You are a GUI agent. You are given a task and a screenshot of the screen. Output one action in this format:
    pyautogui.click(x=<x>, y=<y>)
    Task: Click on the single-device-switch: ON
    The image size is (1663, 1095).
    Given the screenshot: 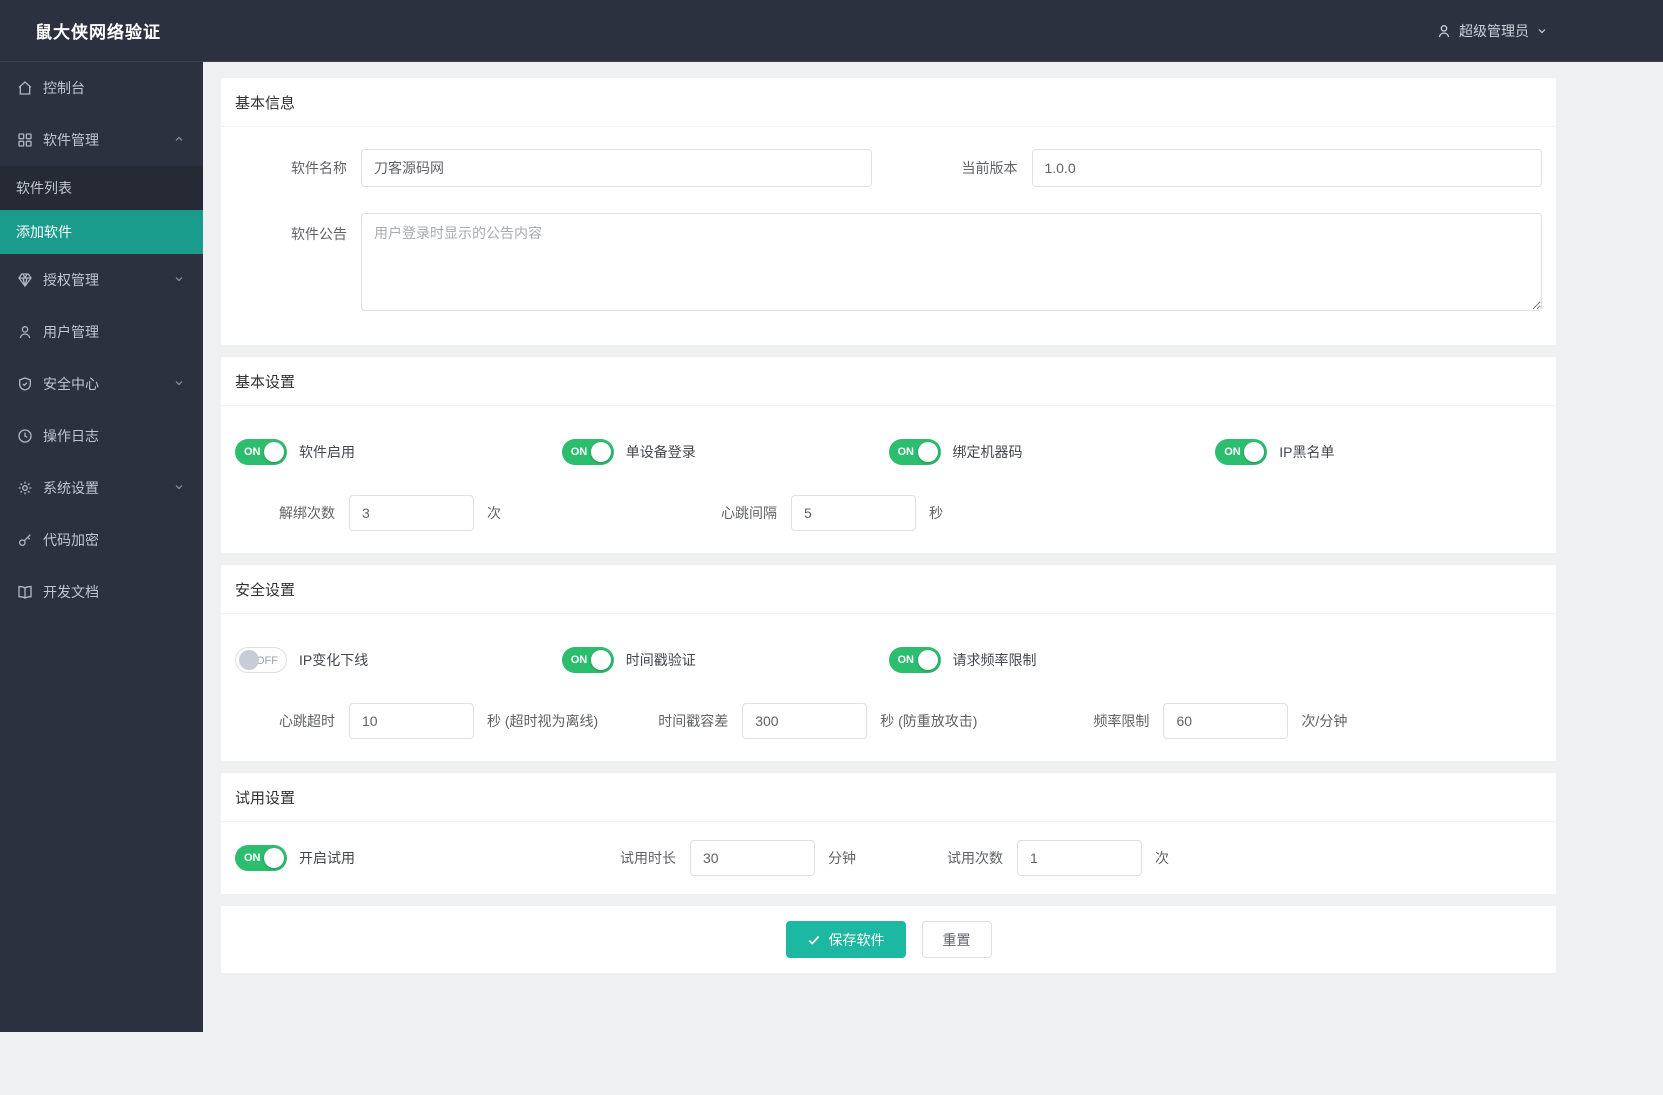 What is the action you would take?
    pyautogui.click(x=587, y=452)
    